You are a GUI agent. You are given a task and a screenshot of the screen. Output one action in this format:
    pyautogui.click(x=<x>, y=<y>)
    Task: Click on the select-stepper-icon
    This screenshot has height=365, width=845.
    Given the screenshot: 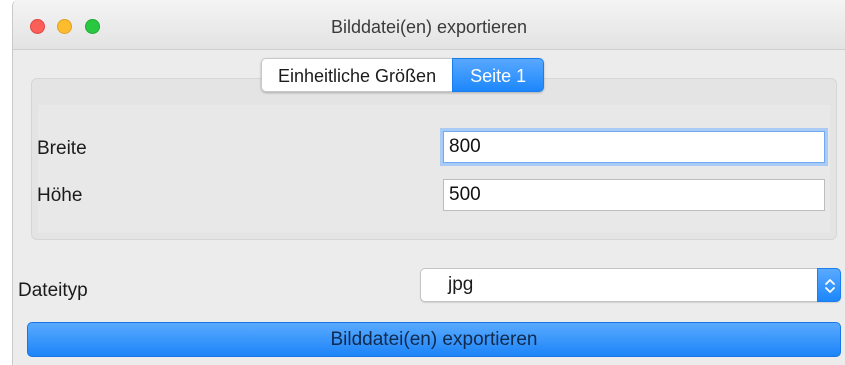 What is the action you would take?
    pyautogui.click(x=829, y=285)
    